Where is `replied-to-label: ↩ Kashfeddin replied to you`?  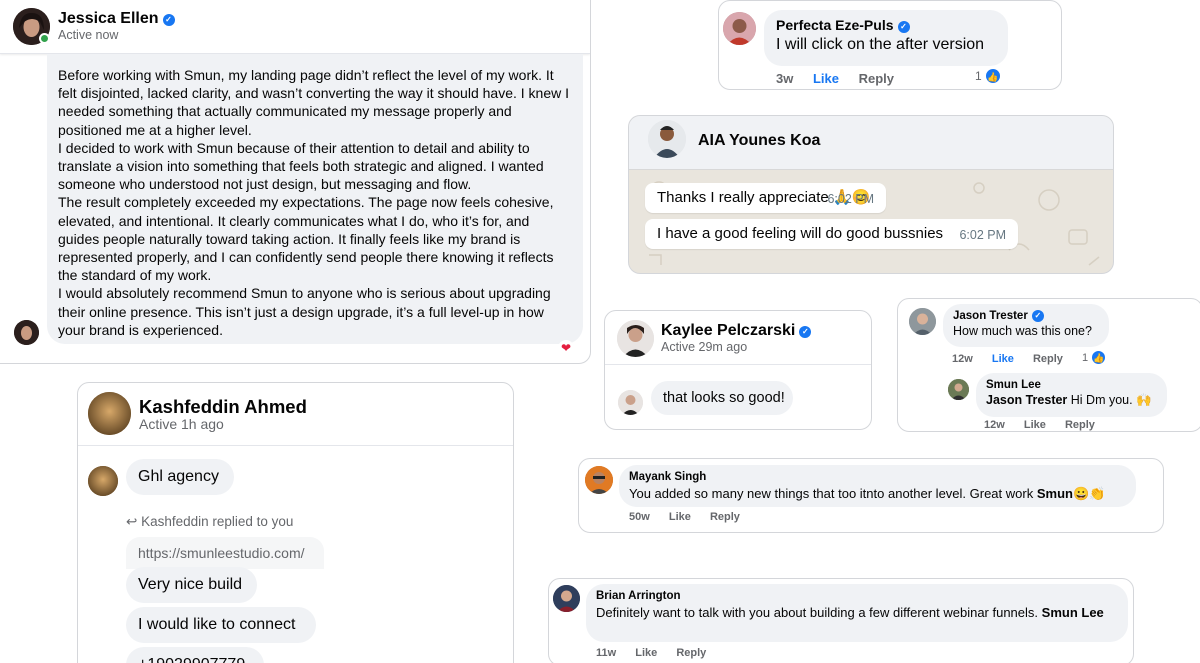
replied-to-label: ↩ Kashfeddin replied to you is located at coordinates (210, 521).